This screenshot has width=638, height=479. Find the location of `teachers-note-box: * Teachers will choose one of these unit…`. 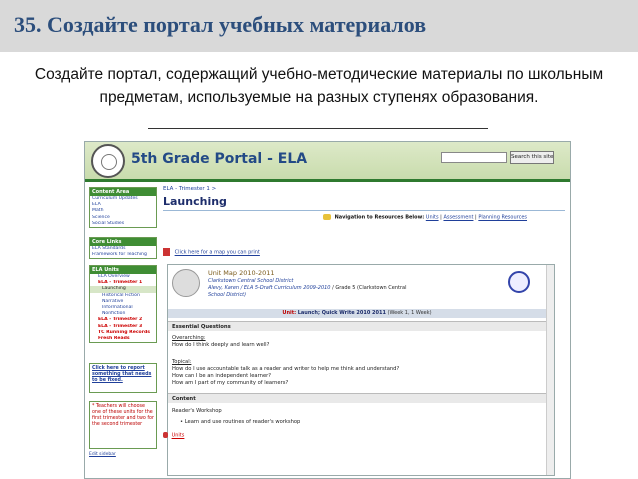

teachers-note-box: * Teachers will choose one of these unit… is located at coordinates (123, 425).